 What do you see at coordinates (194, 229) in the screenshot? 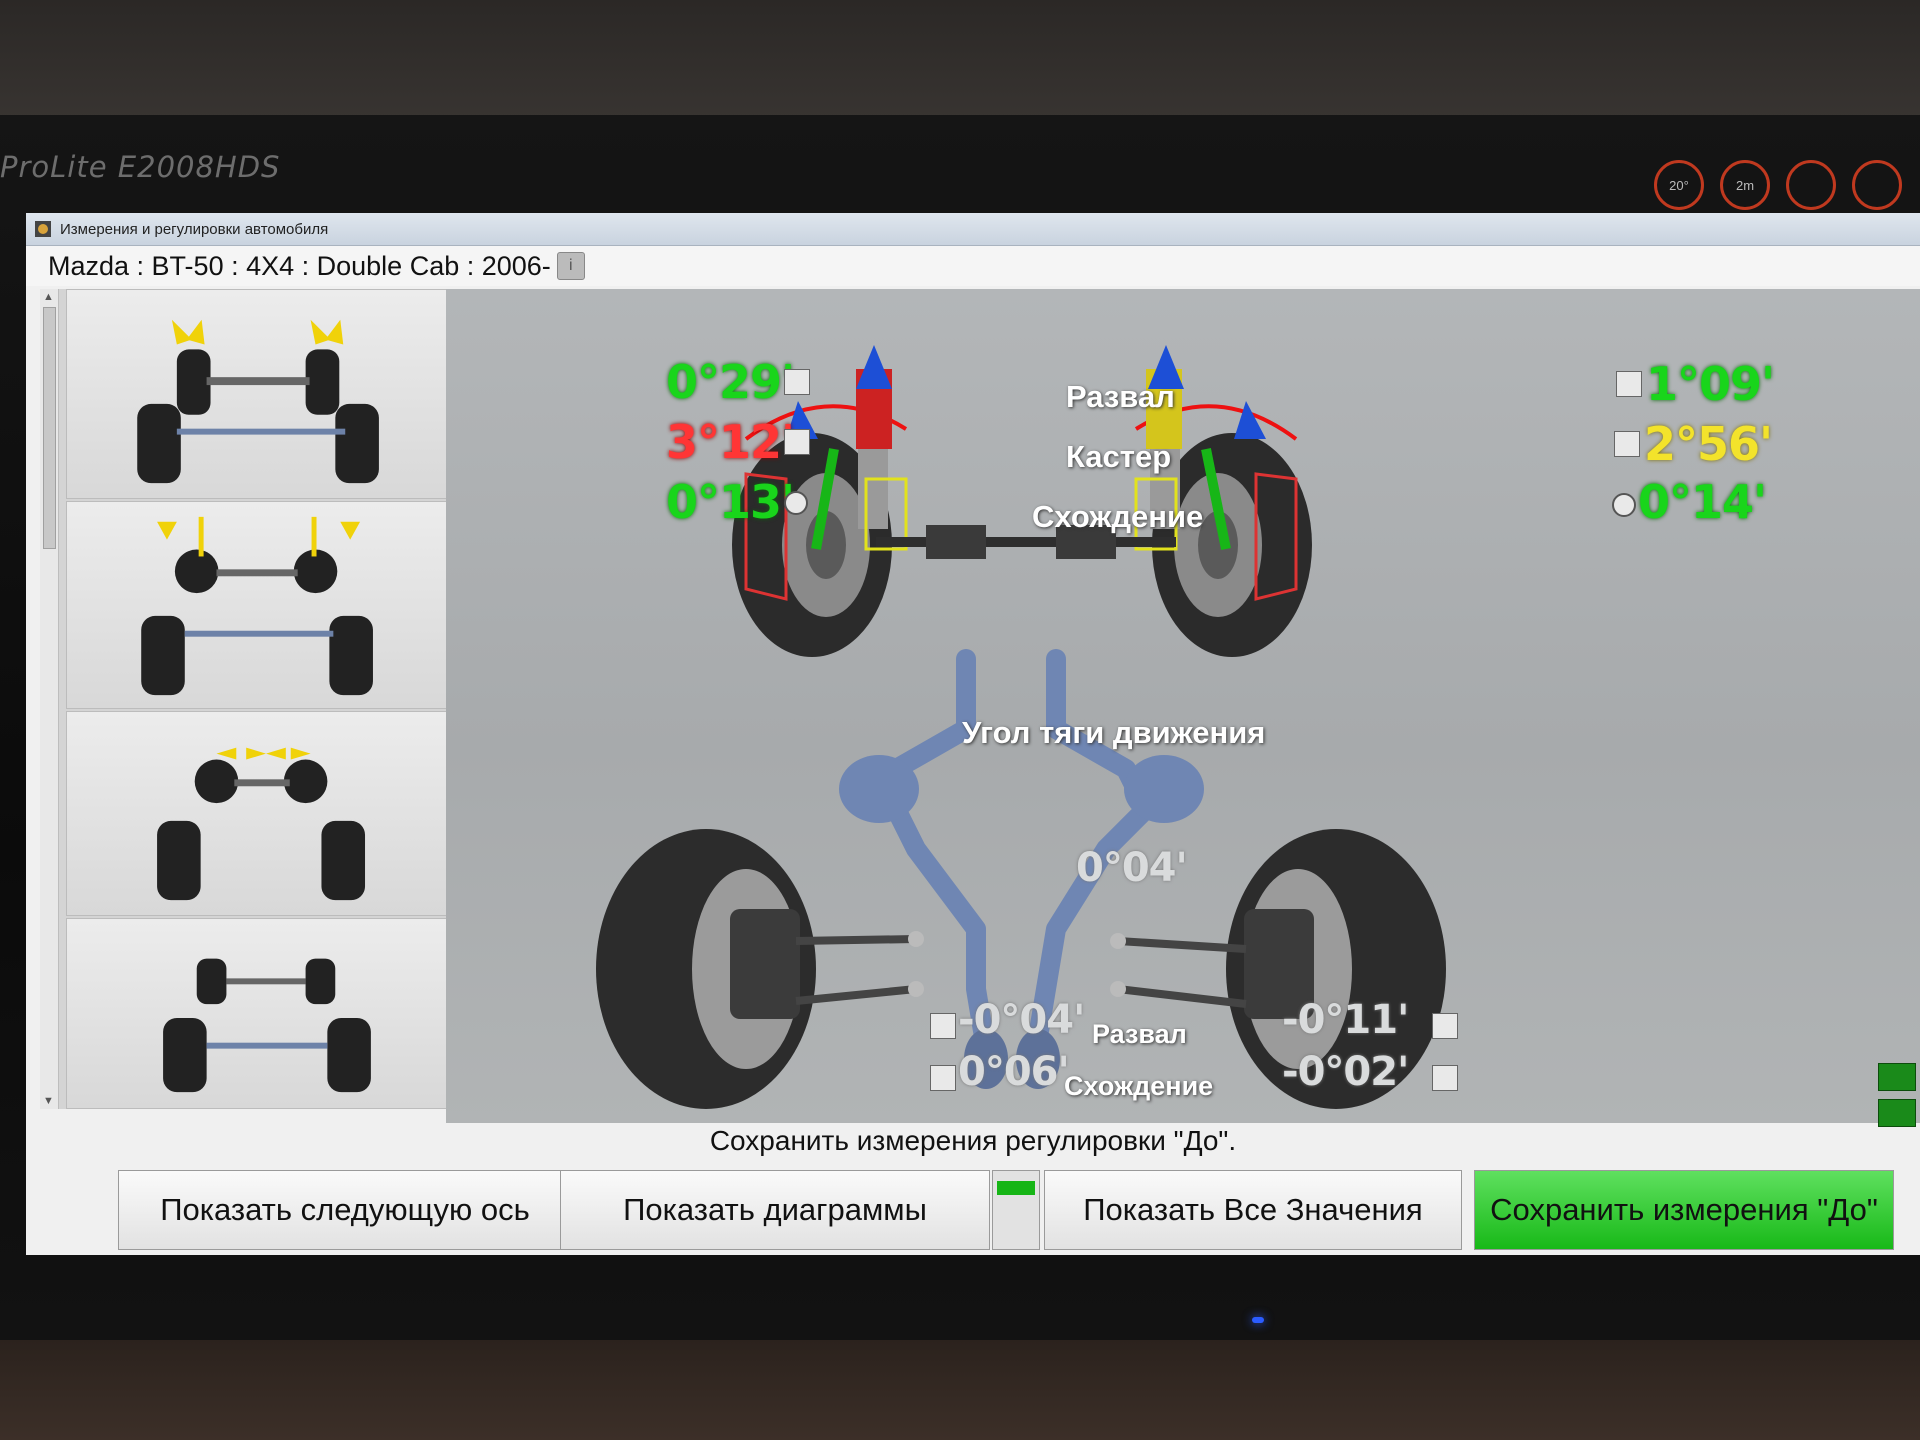
I see `window-title: Измерения и регулировки автомобиля` at bounding box center [194, 229].